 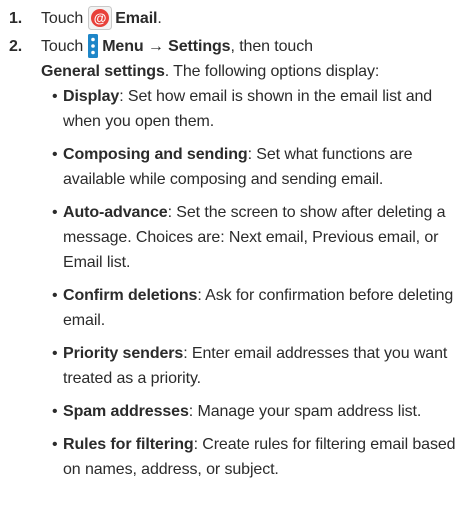 What do you see at coordinates (103, 71) in the screenshot?
I see `general-settings-label: General settings` at bounding box center [103, 71].